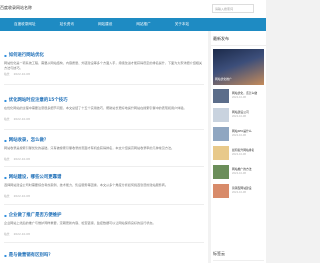  I want to click on post-title-link: ▪ 优化网站时应注意的15个技巧, so click(104, 100).